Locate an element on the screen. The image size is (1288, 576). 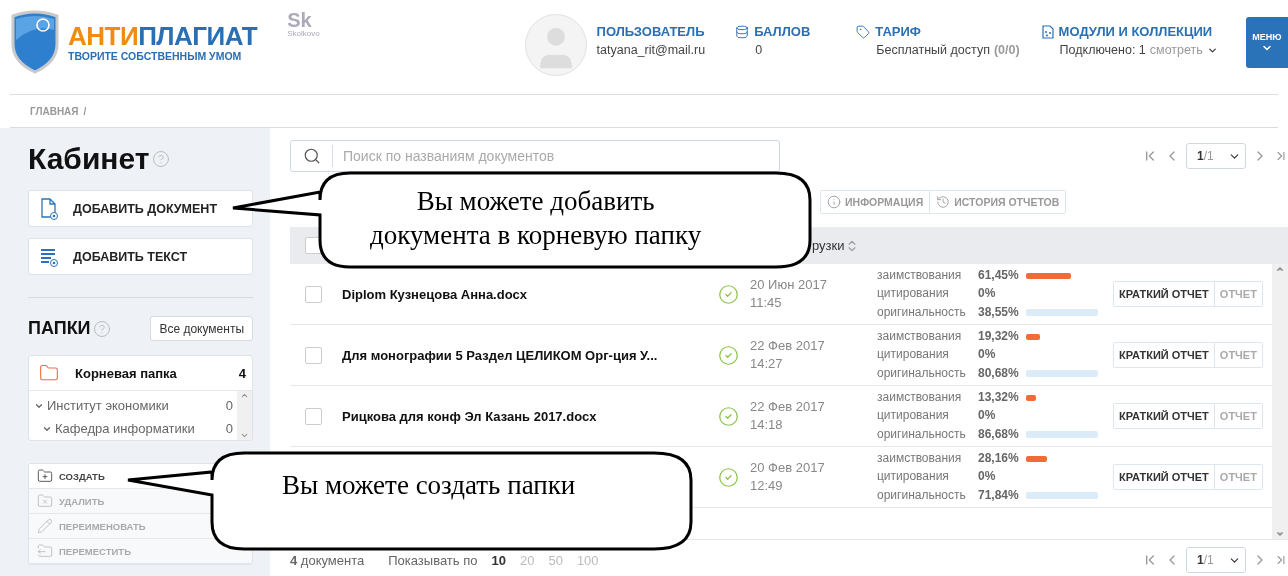
tariff-label: ТАРИФ is located at coordinates (898, 31).